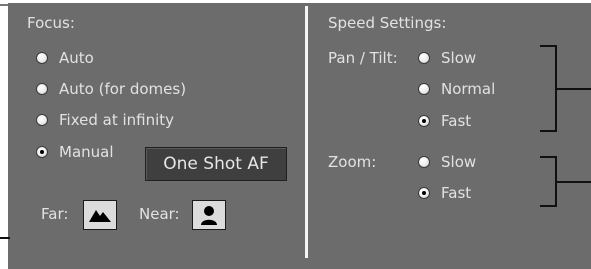 This screenshot has width=591, height=269. I want to click on section-divider, so click(306, 132).